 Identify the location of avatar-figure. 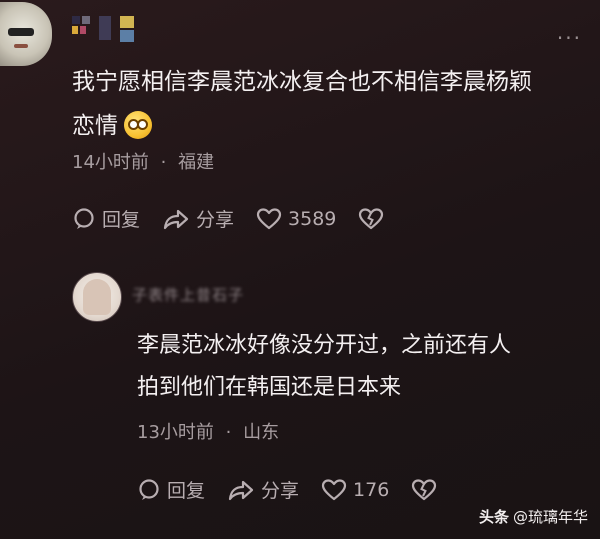
(97, 297).